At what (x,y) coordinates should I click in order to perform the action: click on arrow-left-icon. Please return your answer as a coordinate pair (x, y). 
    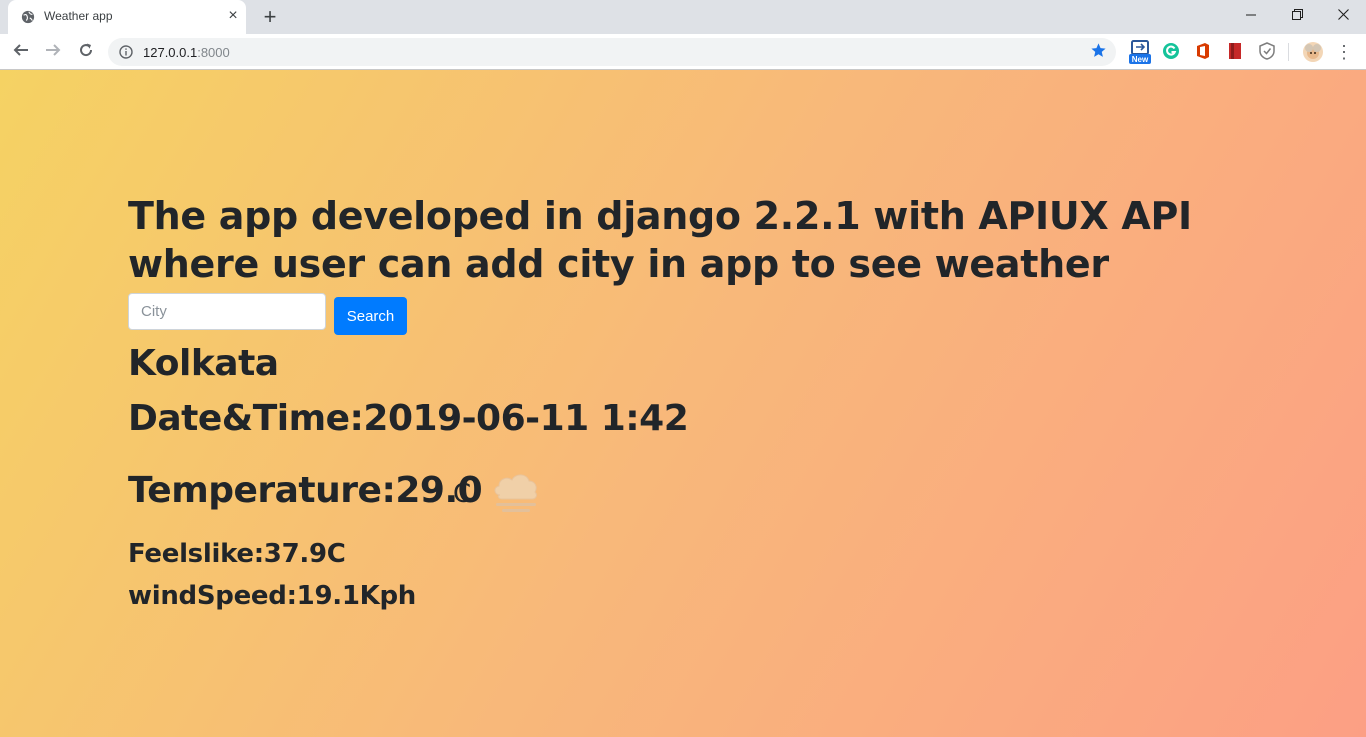
    Looking at the image, I should click on (20, 50).